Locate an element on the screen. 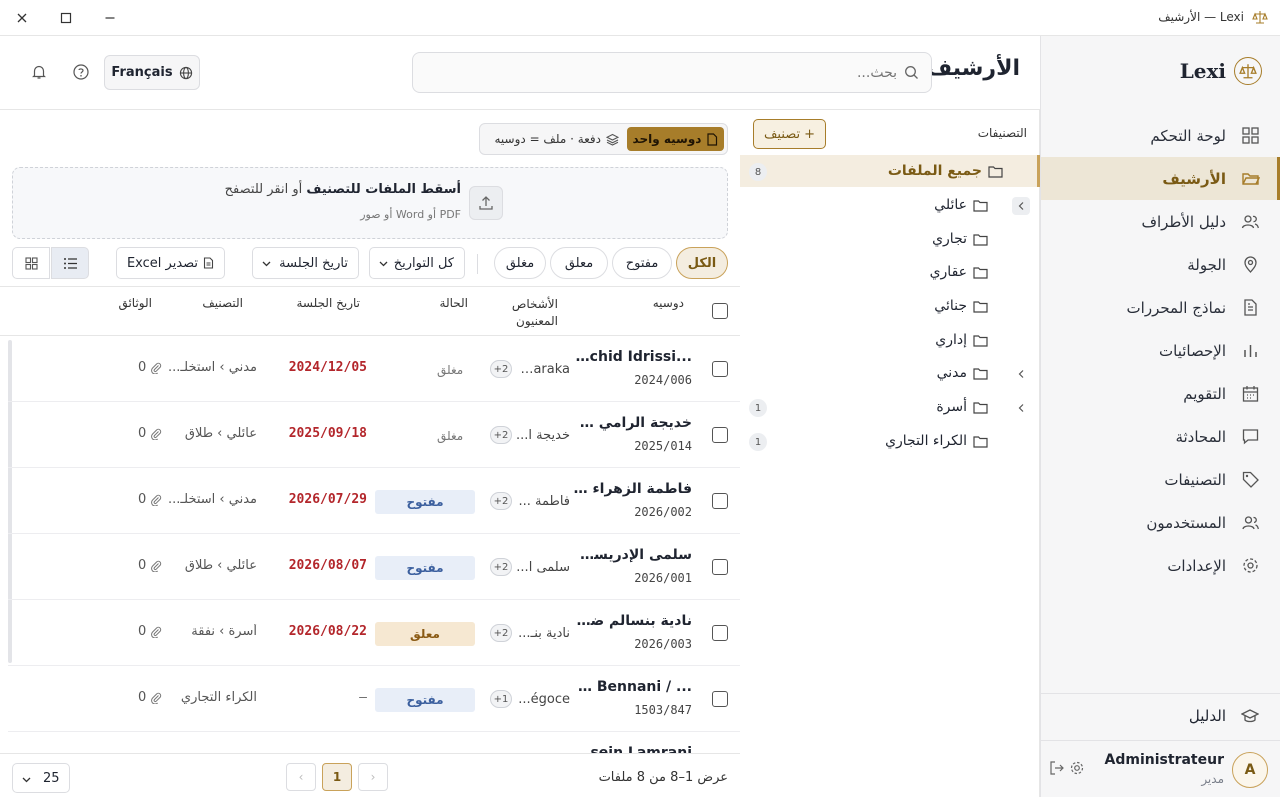  sort-select: تاريخ الجلسة is located at coordinates (305, 263).